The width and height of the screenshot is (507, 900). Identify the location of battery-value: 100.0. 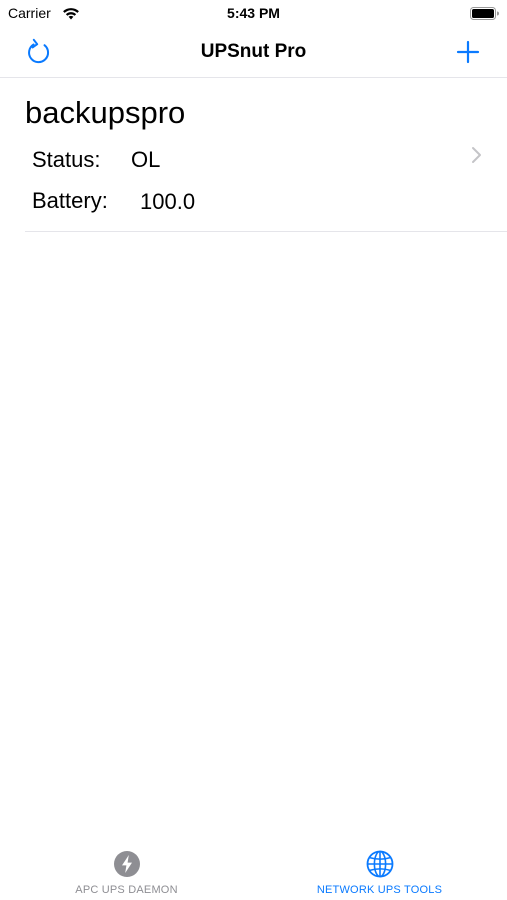
(168, 201).